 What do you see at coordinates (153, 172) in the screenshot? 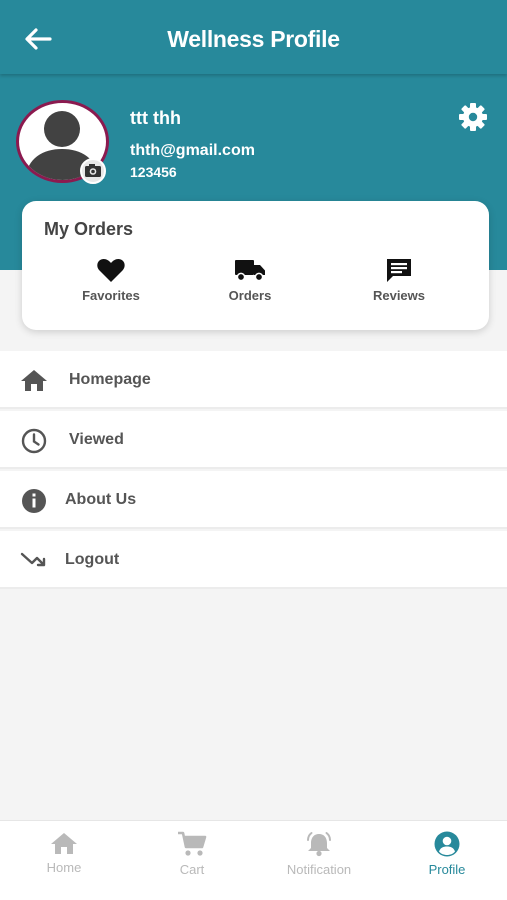
I see `user-phone: 123456` at bounding box center [153, 172].